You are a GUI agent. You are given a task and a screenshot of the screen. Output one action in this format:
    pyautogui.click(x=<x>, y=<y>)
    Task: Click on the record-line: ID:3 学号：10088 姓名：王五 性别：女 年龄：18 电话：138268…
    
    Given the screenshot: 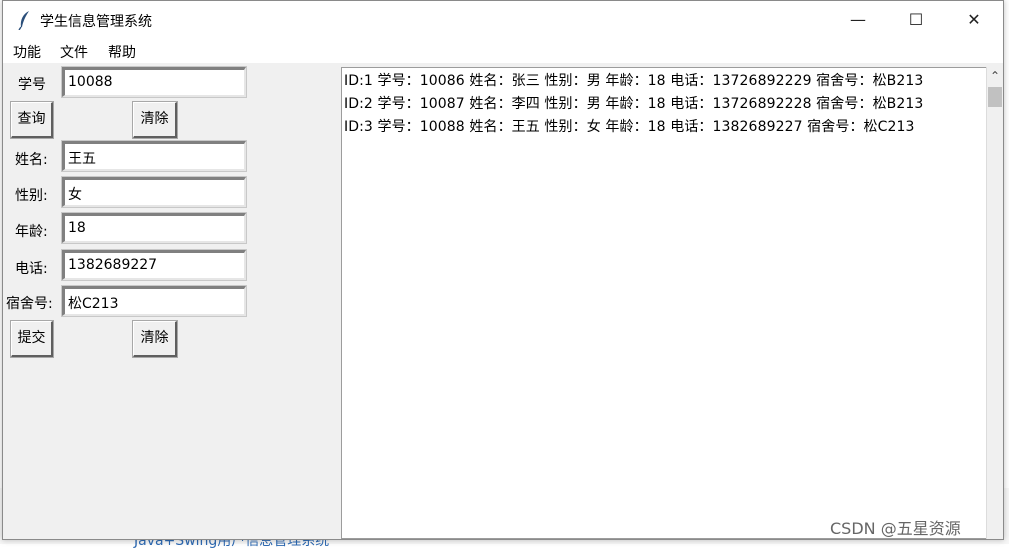 What is the action you would take?
    pyautogui.click(x=629, y=127)
    